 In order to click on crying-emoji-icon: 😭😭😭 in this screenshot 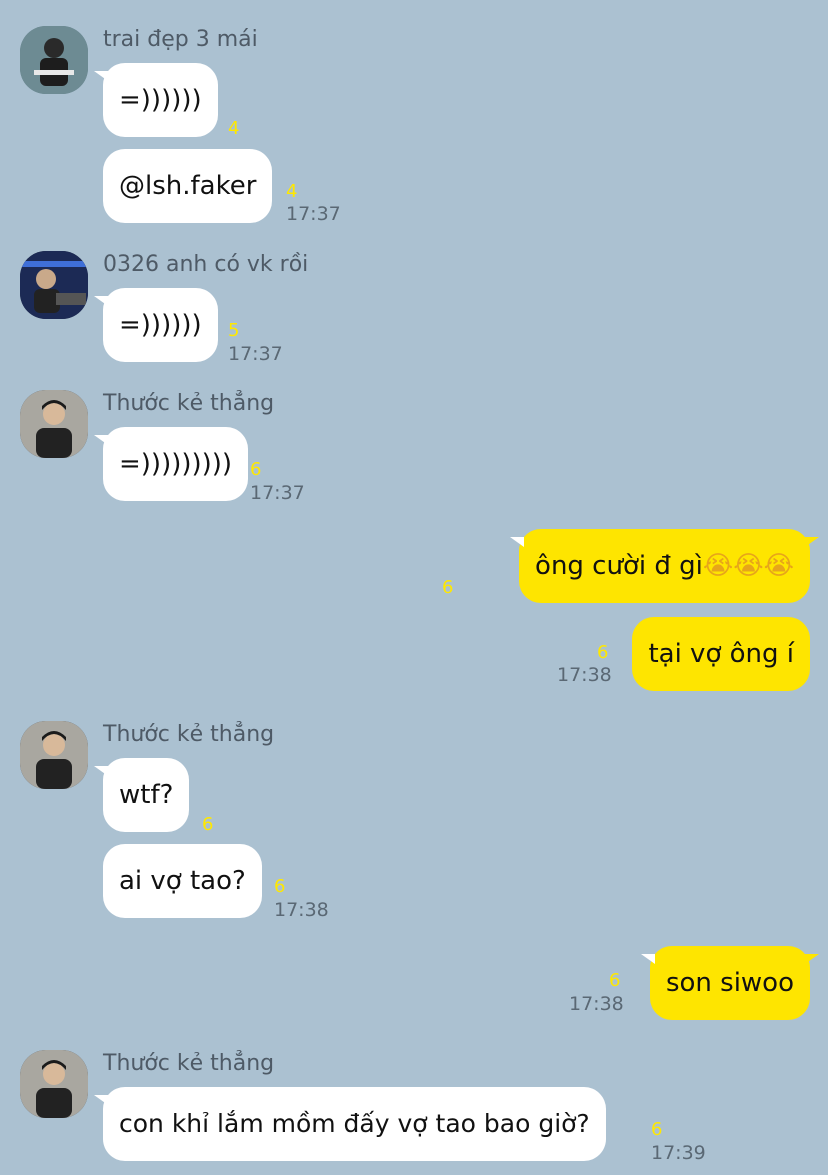, I will do `click(748, 566)`.